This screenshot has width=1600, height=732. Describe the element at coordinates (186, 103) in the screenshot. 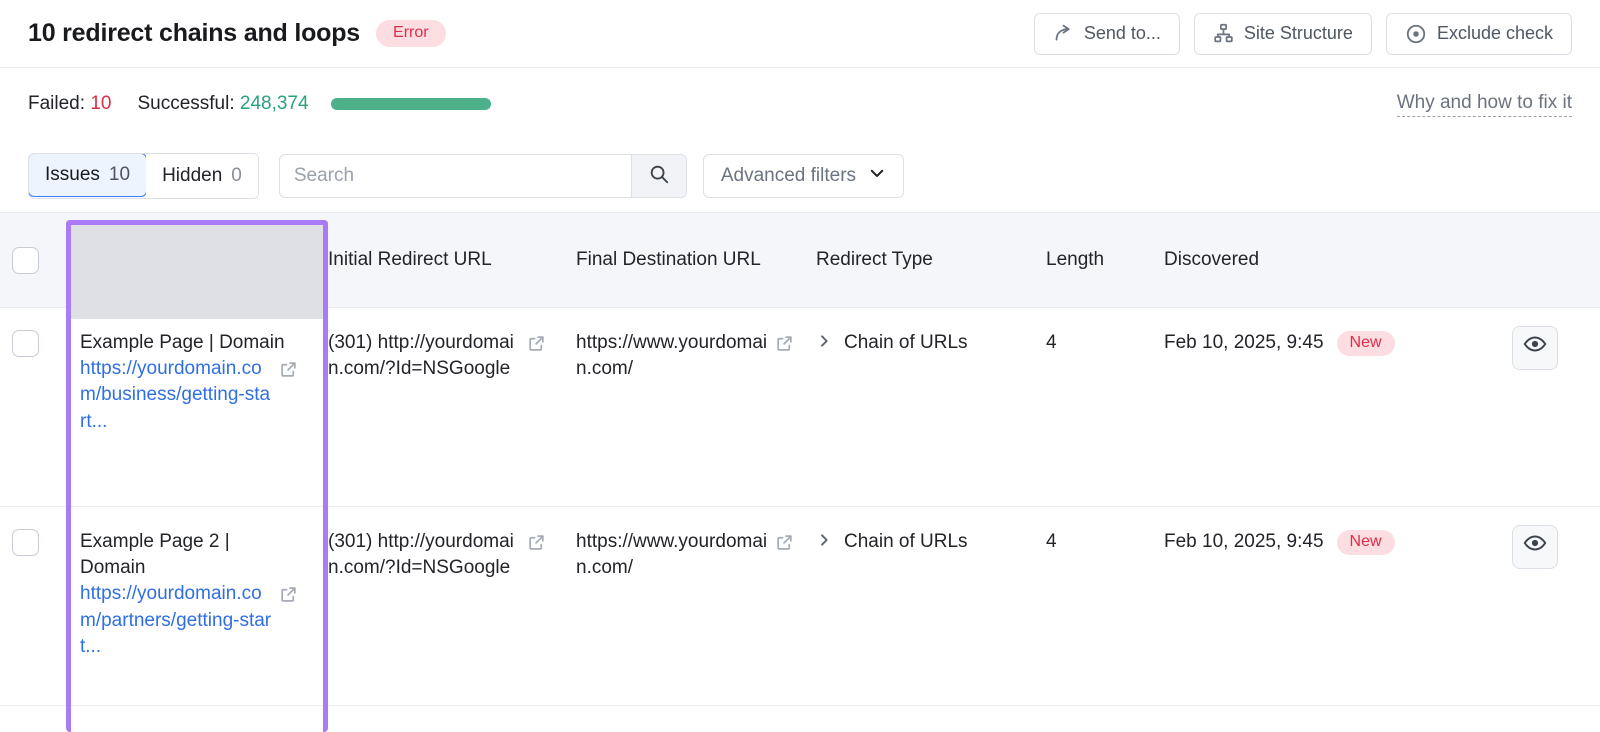

I see `successful-label: Successful:` at that location.